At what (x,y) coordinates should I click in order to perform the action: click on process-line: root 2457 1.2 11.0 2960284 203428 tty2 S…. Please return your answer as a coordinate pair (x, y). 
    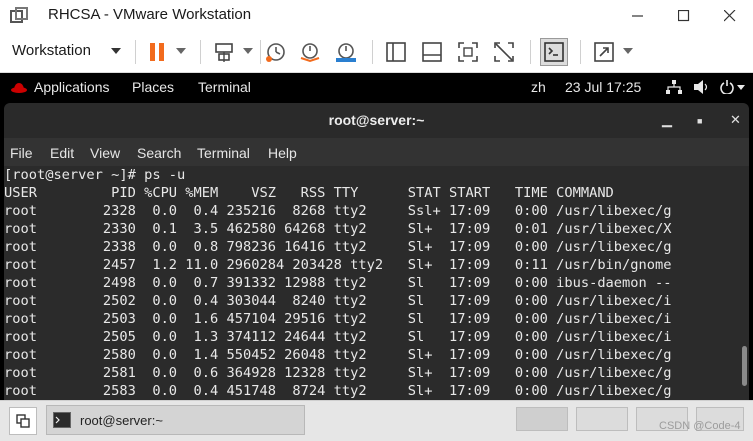
    Looking at the image, I should click on (338, 265).